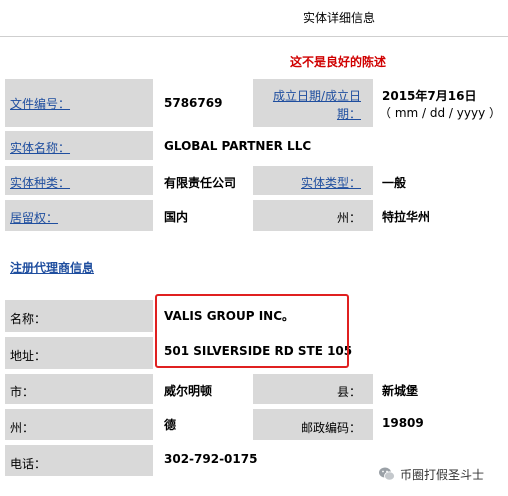 The width and height of the screenshot is (508, 496). I want to click on file-number-value: 5786769, so click(193, 103).